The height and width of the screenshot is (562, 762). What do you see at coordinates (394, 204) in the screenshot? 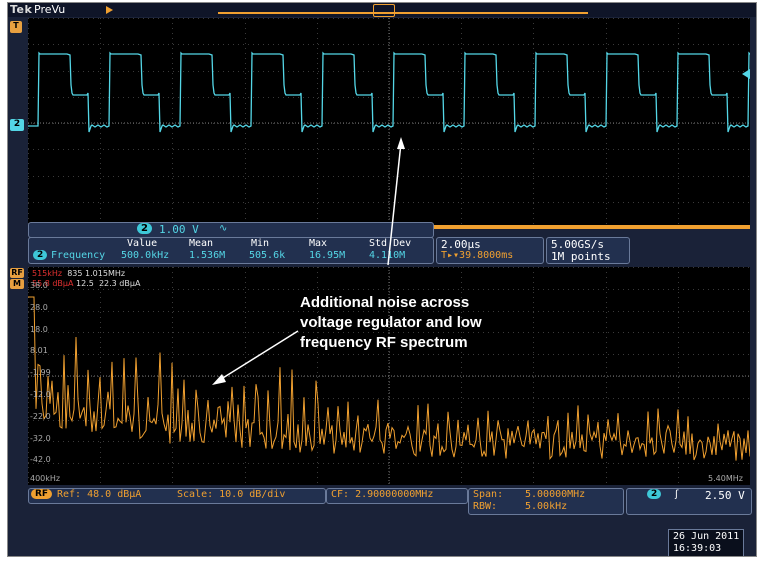
I see `arrow-to-time-trace` at bounding box center [394, 204].